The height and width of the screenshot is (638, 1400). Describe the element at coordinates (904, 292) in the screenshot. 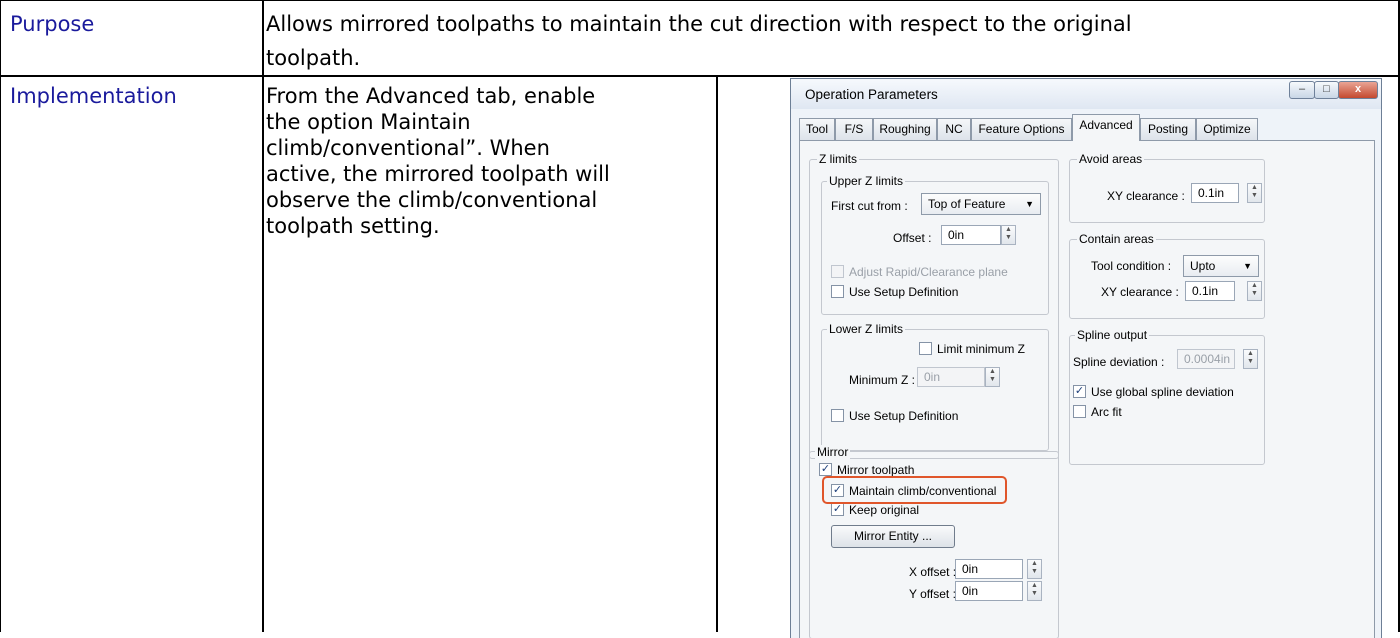

I see `use-setup-definition-label: Use Setup Definition` at that location.